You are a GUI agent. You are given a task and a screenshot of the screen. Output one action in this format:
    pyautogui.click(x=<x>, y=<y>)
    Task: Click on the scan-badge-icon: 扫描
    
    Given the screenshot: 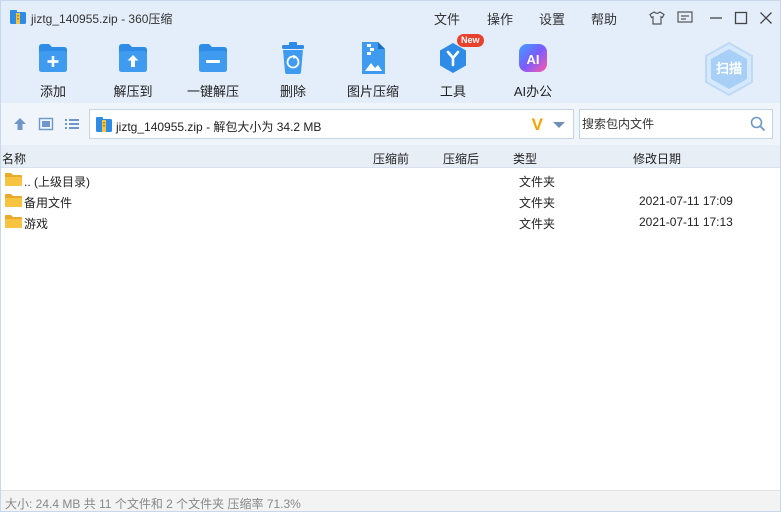 What is the action you would take?
    pyautogui.click(x=729, y=69)
    